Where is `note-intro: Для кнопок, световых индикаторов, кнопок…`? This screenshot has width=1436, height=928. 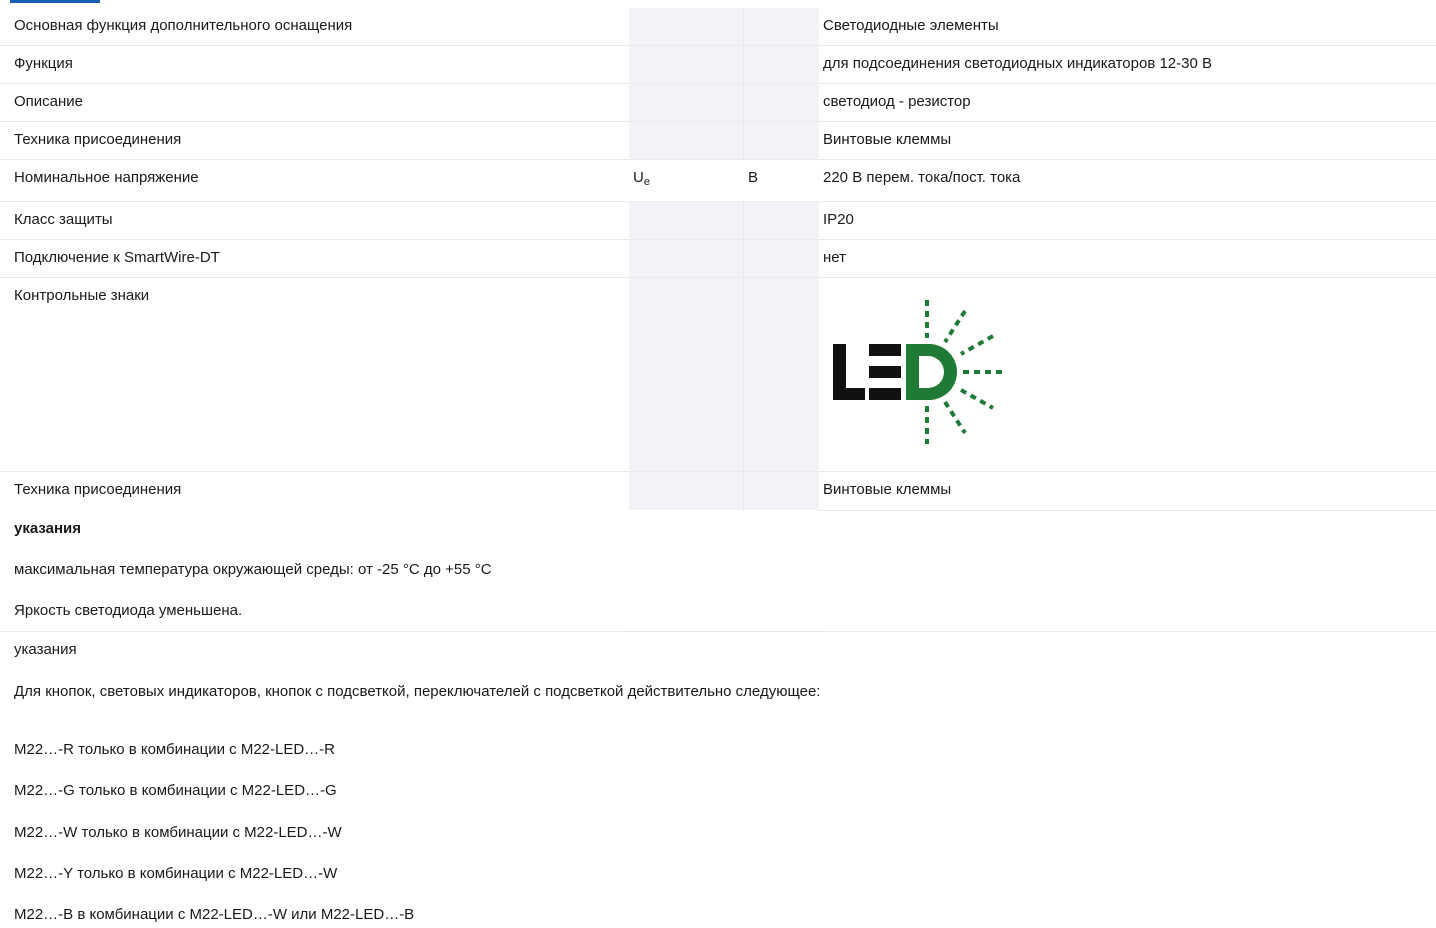 note-intro: Для кнопок, световых индикаторов, кнопок… is located at coordinates (417, 691).